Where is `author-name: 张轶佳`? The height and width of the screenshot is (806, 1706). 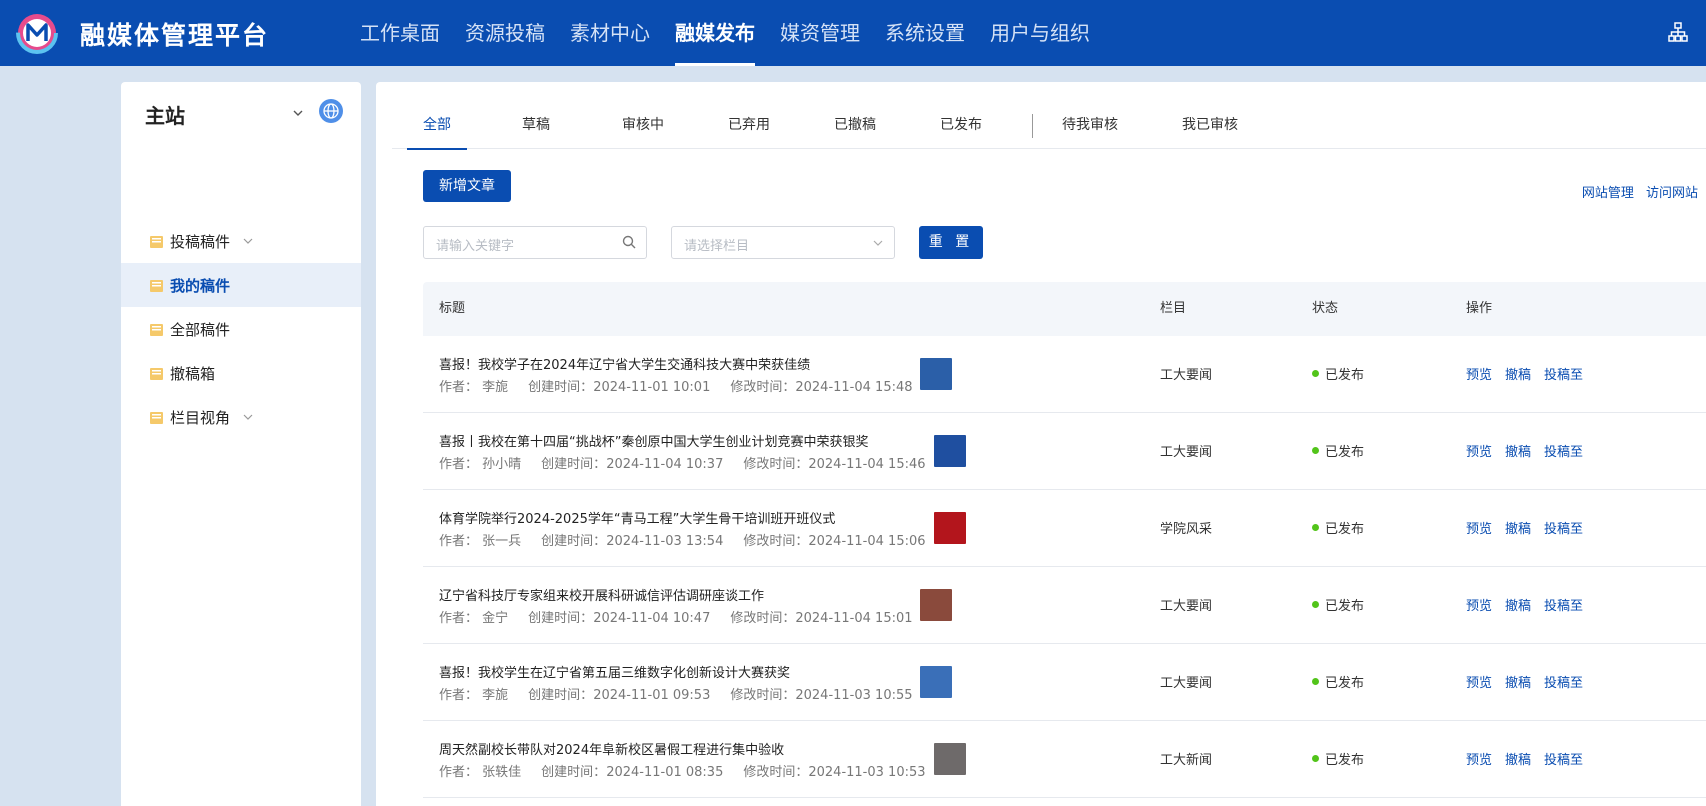
author-name: 张轶佳 is located at coordinates (502, 772).